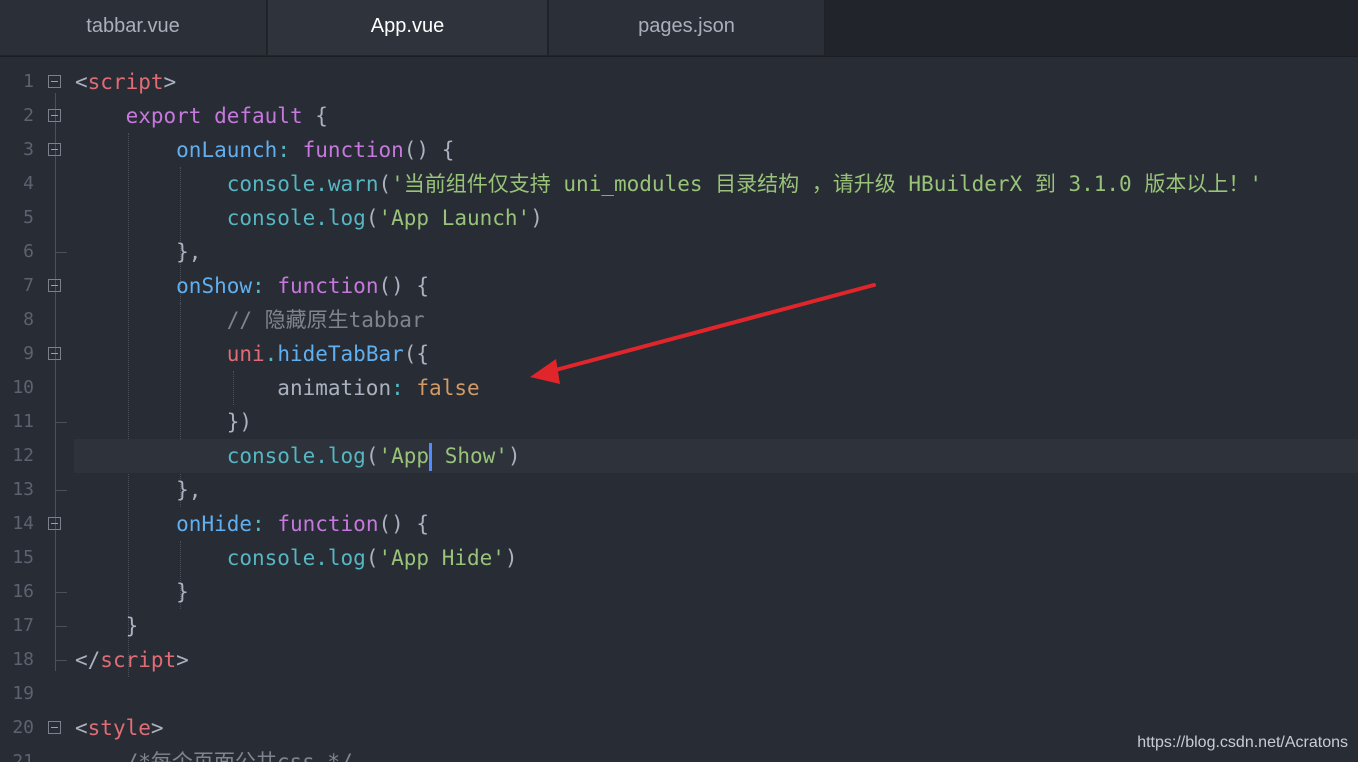 This screenshot has height=762, width=1358. I want to click on annotation-arrow-icon, so click(703, 333).